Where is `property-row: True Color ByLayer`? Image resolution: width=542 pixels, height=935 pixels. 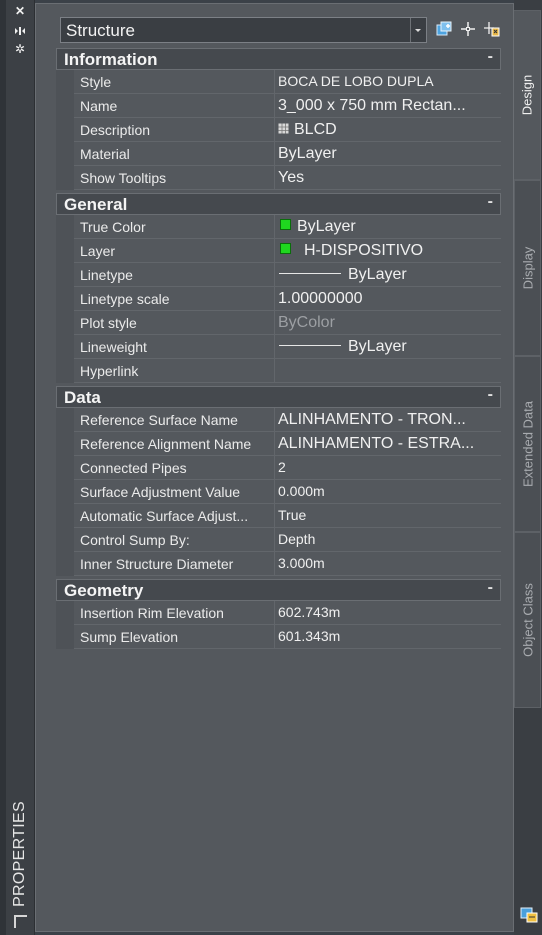
property-row: True Color ByLayer is located at coordinates (278, 227).